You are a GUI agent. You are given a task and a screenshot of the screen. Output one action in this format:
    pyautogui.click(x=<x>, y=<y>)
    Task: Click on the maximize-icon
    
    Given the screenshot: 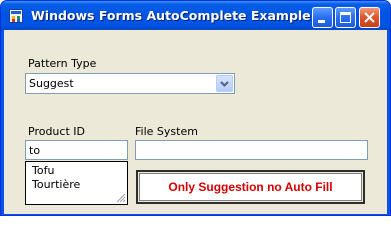 What is the action you would take?
    pyautogui.click(x=345, y=17)
    